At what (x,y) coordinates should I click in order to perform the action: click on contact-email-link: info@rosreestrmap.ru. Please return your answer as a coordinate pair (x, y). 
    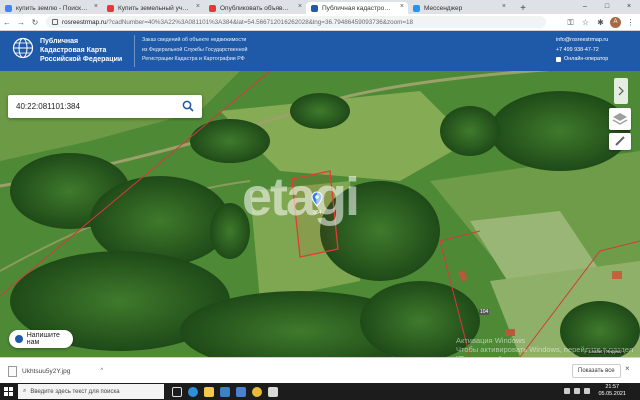
    Looking at the image, I should click on (598, 41).